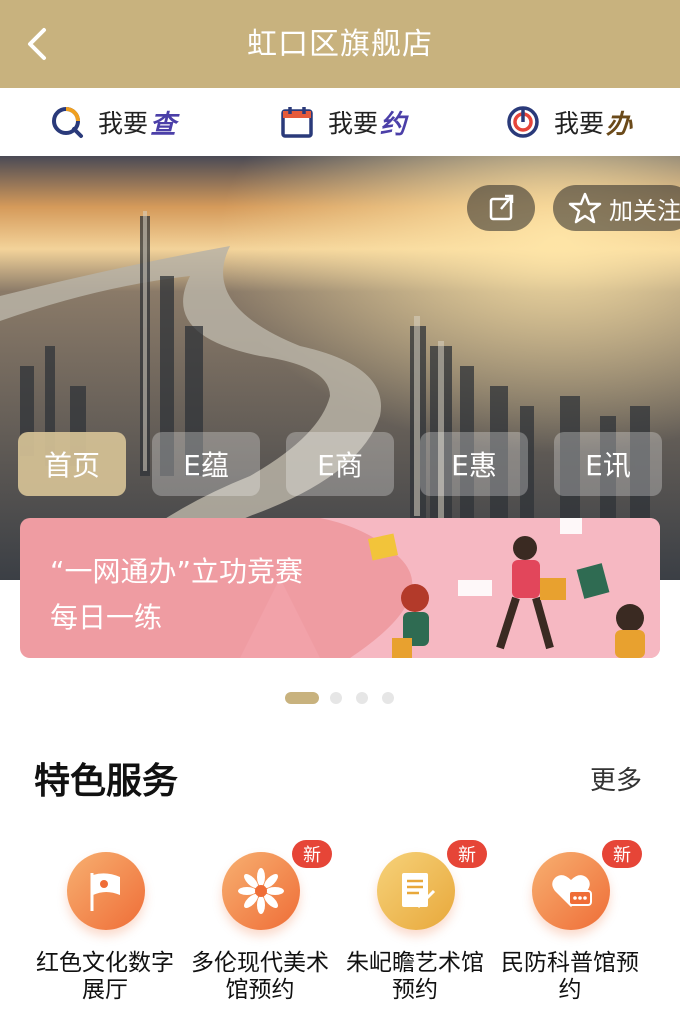 The width and height of the screenshot is (680, 1024). I want to click on service-red-culture: 红色文化数字 展厅, so click(105, 930).